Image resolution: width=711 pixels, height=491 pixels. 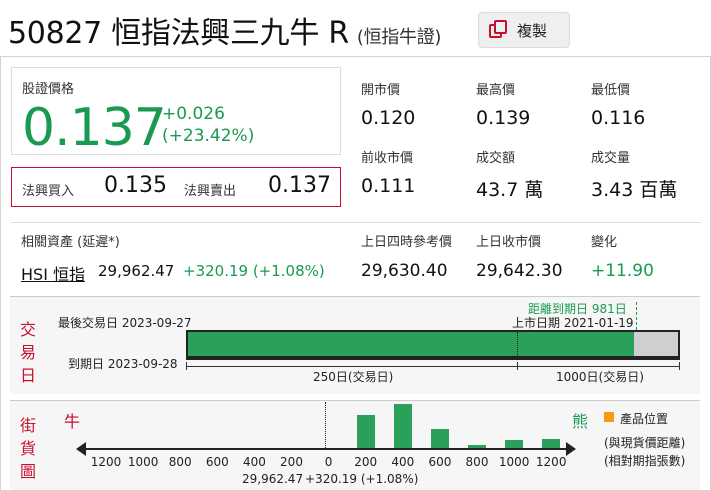 I want to click on page-header: 50827 恒指法興三九牛 R (恒指牛證) 複製, so click(x=355, y=28).